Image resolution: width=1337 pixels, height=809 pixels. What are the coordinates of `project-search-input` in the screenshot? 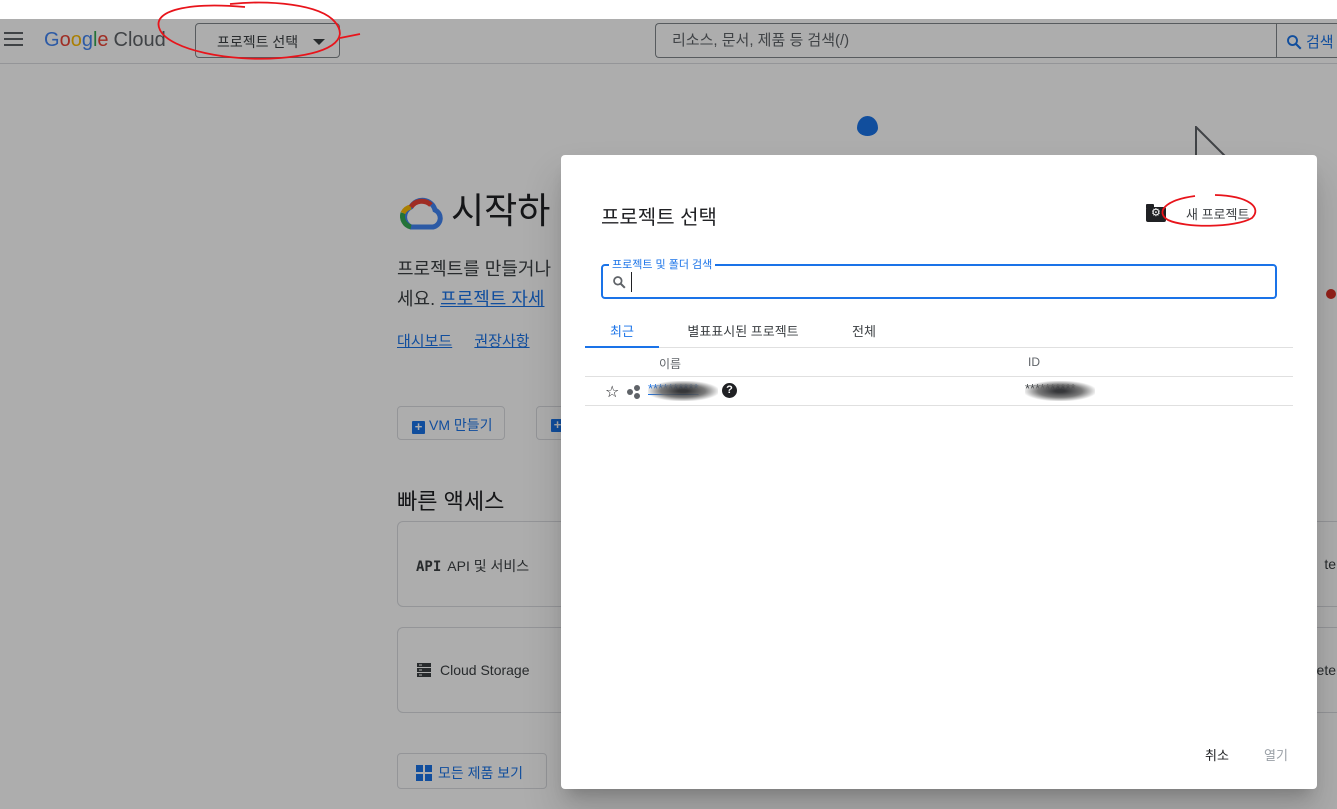 It's located at (941, 282).